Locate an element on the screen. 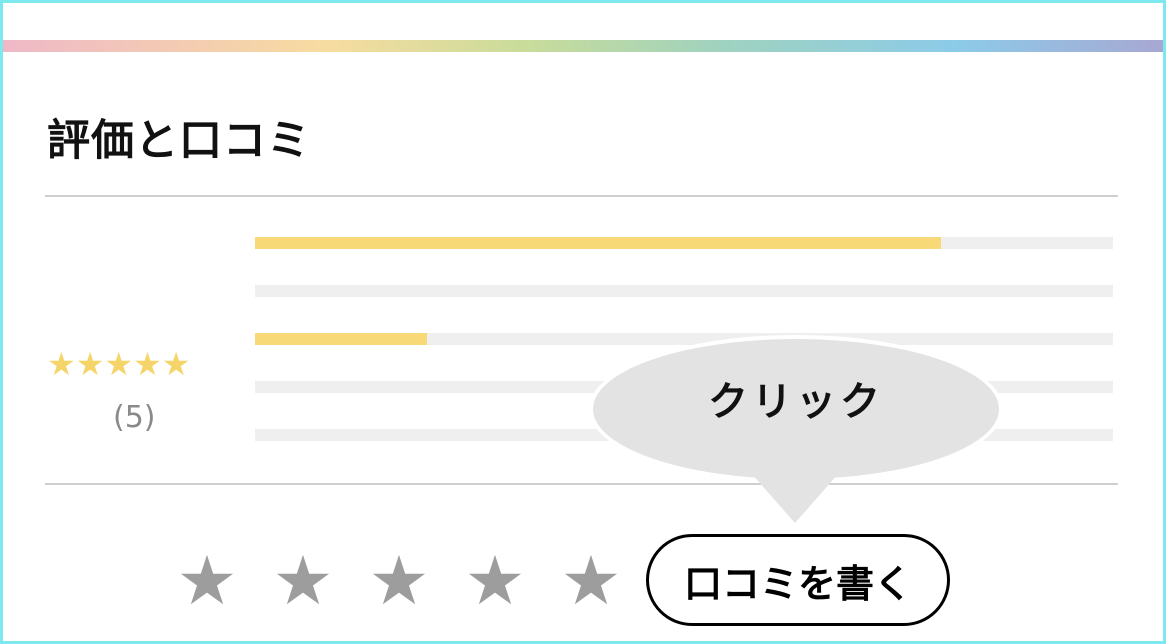  average-rating: ★★★★★ (5) is located at coordinates (137, 390).